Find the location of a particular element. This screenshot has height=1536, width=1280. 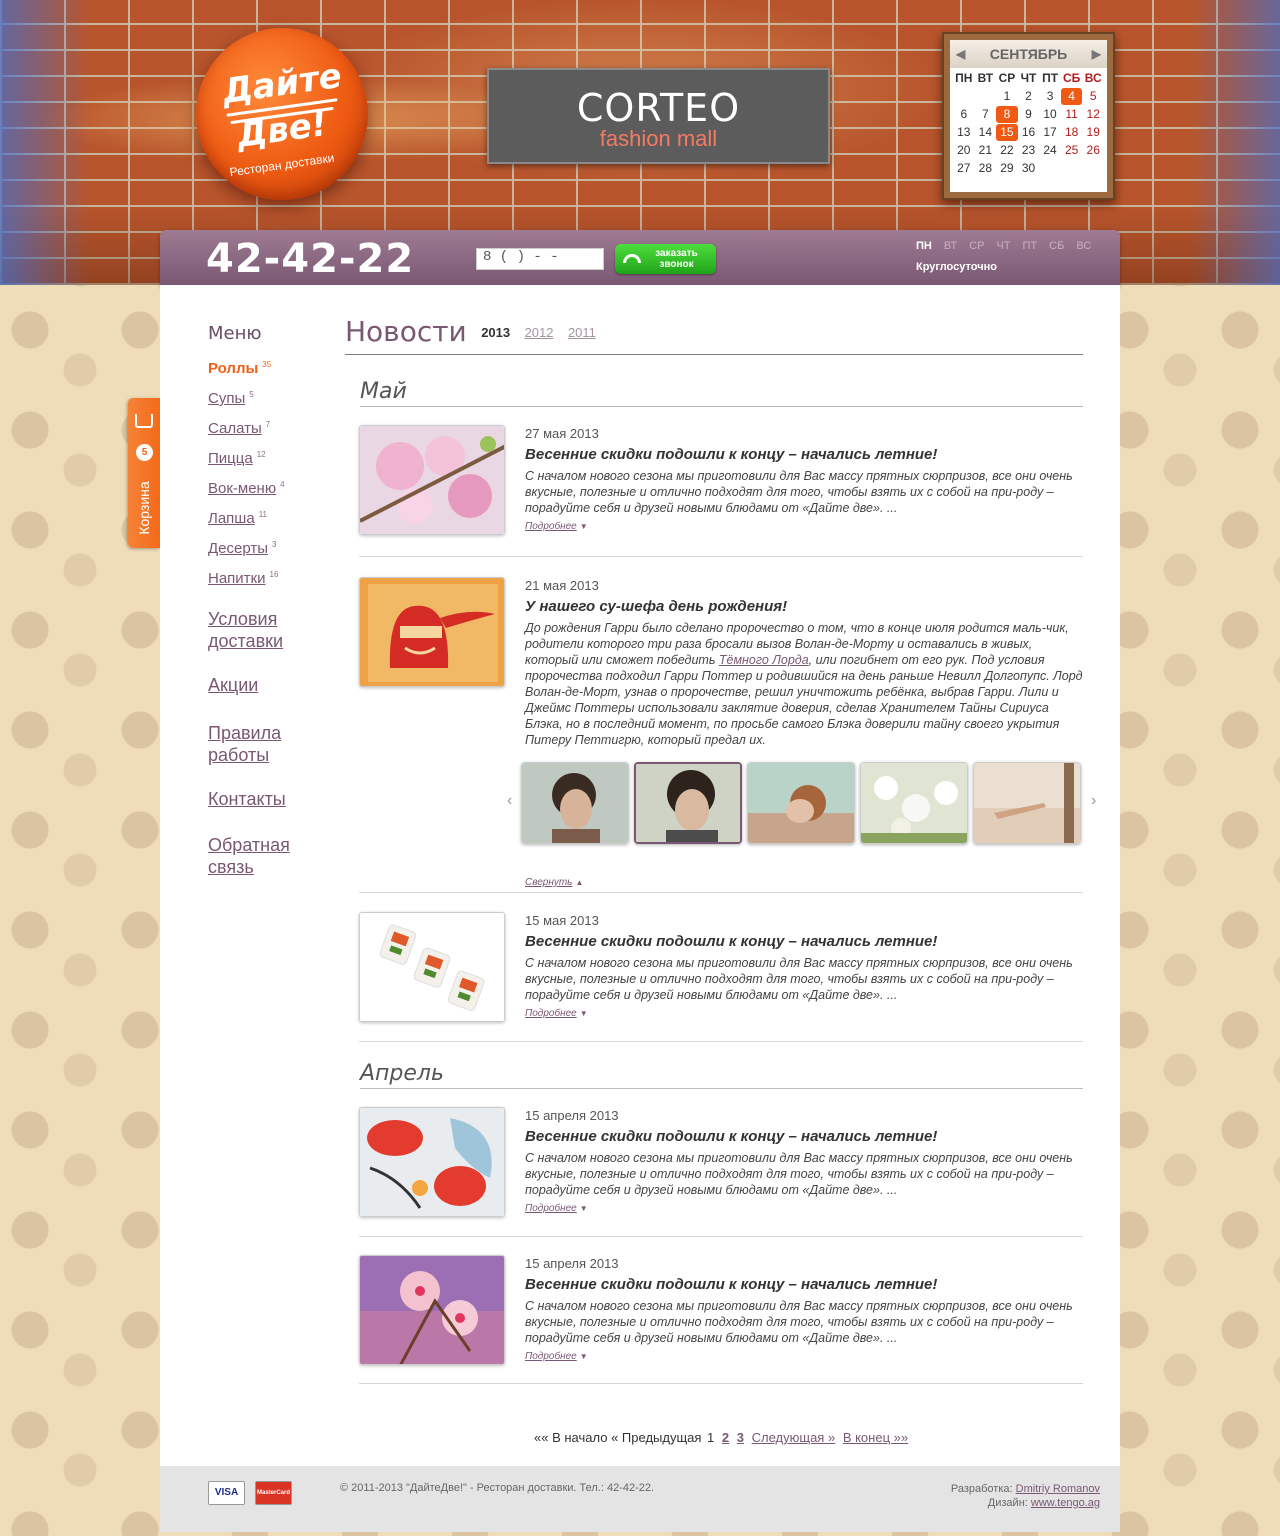

news-title: У нашего су-шефа день рождения! is located at coordinates (804, 606).